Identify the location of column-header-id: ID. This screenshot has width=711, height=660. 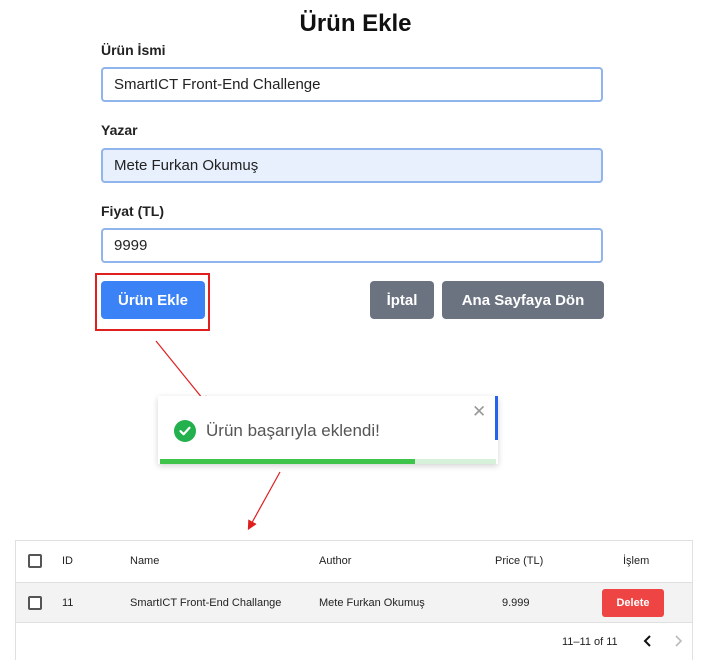
(67, 561).